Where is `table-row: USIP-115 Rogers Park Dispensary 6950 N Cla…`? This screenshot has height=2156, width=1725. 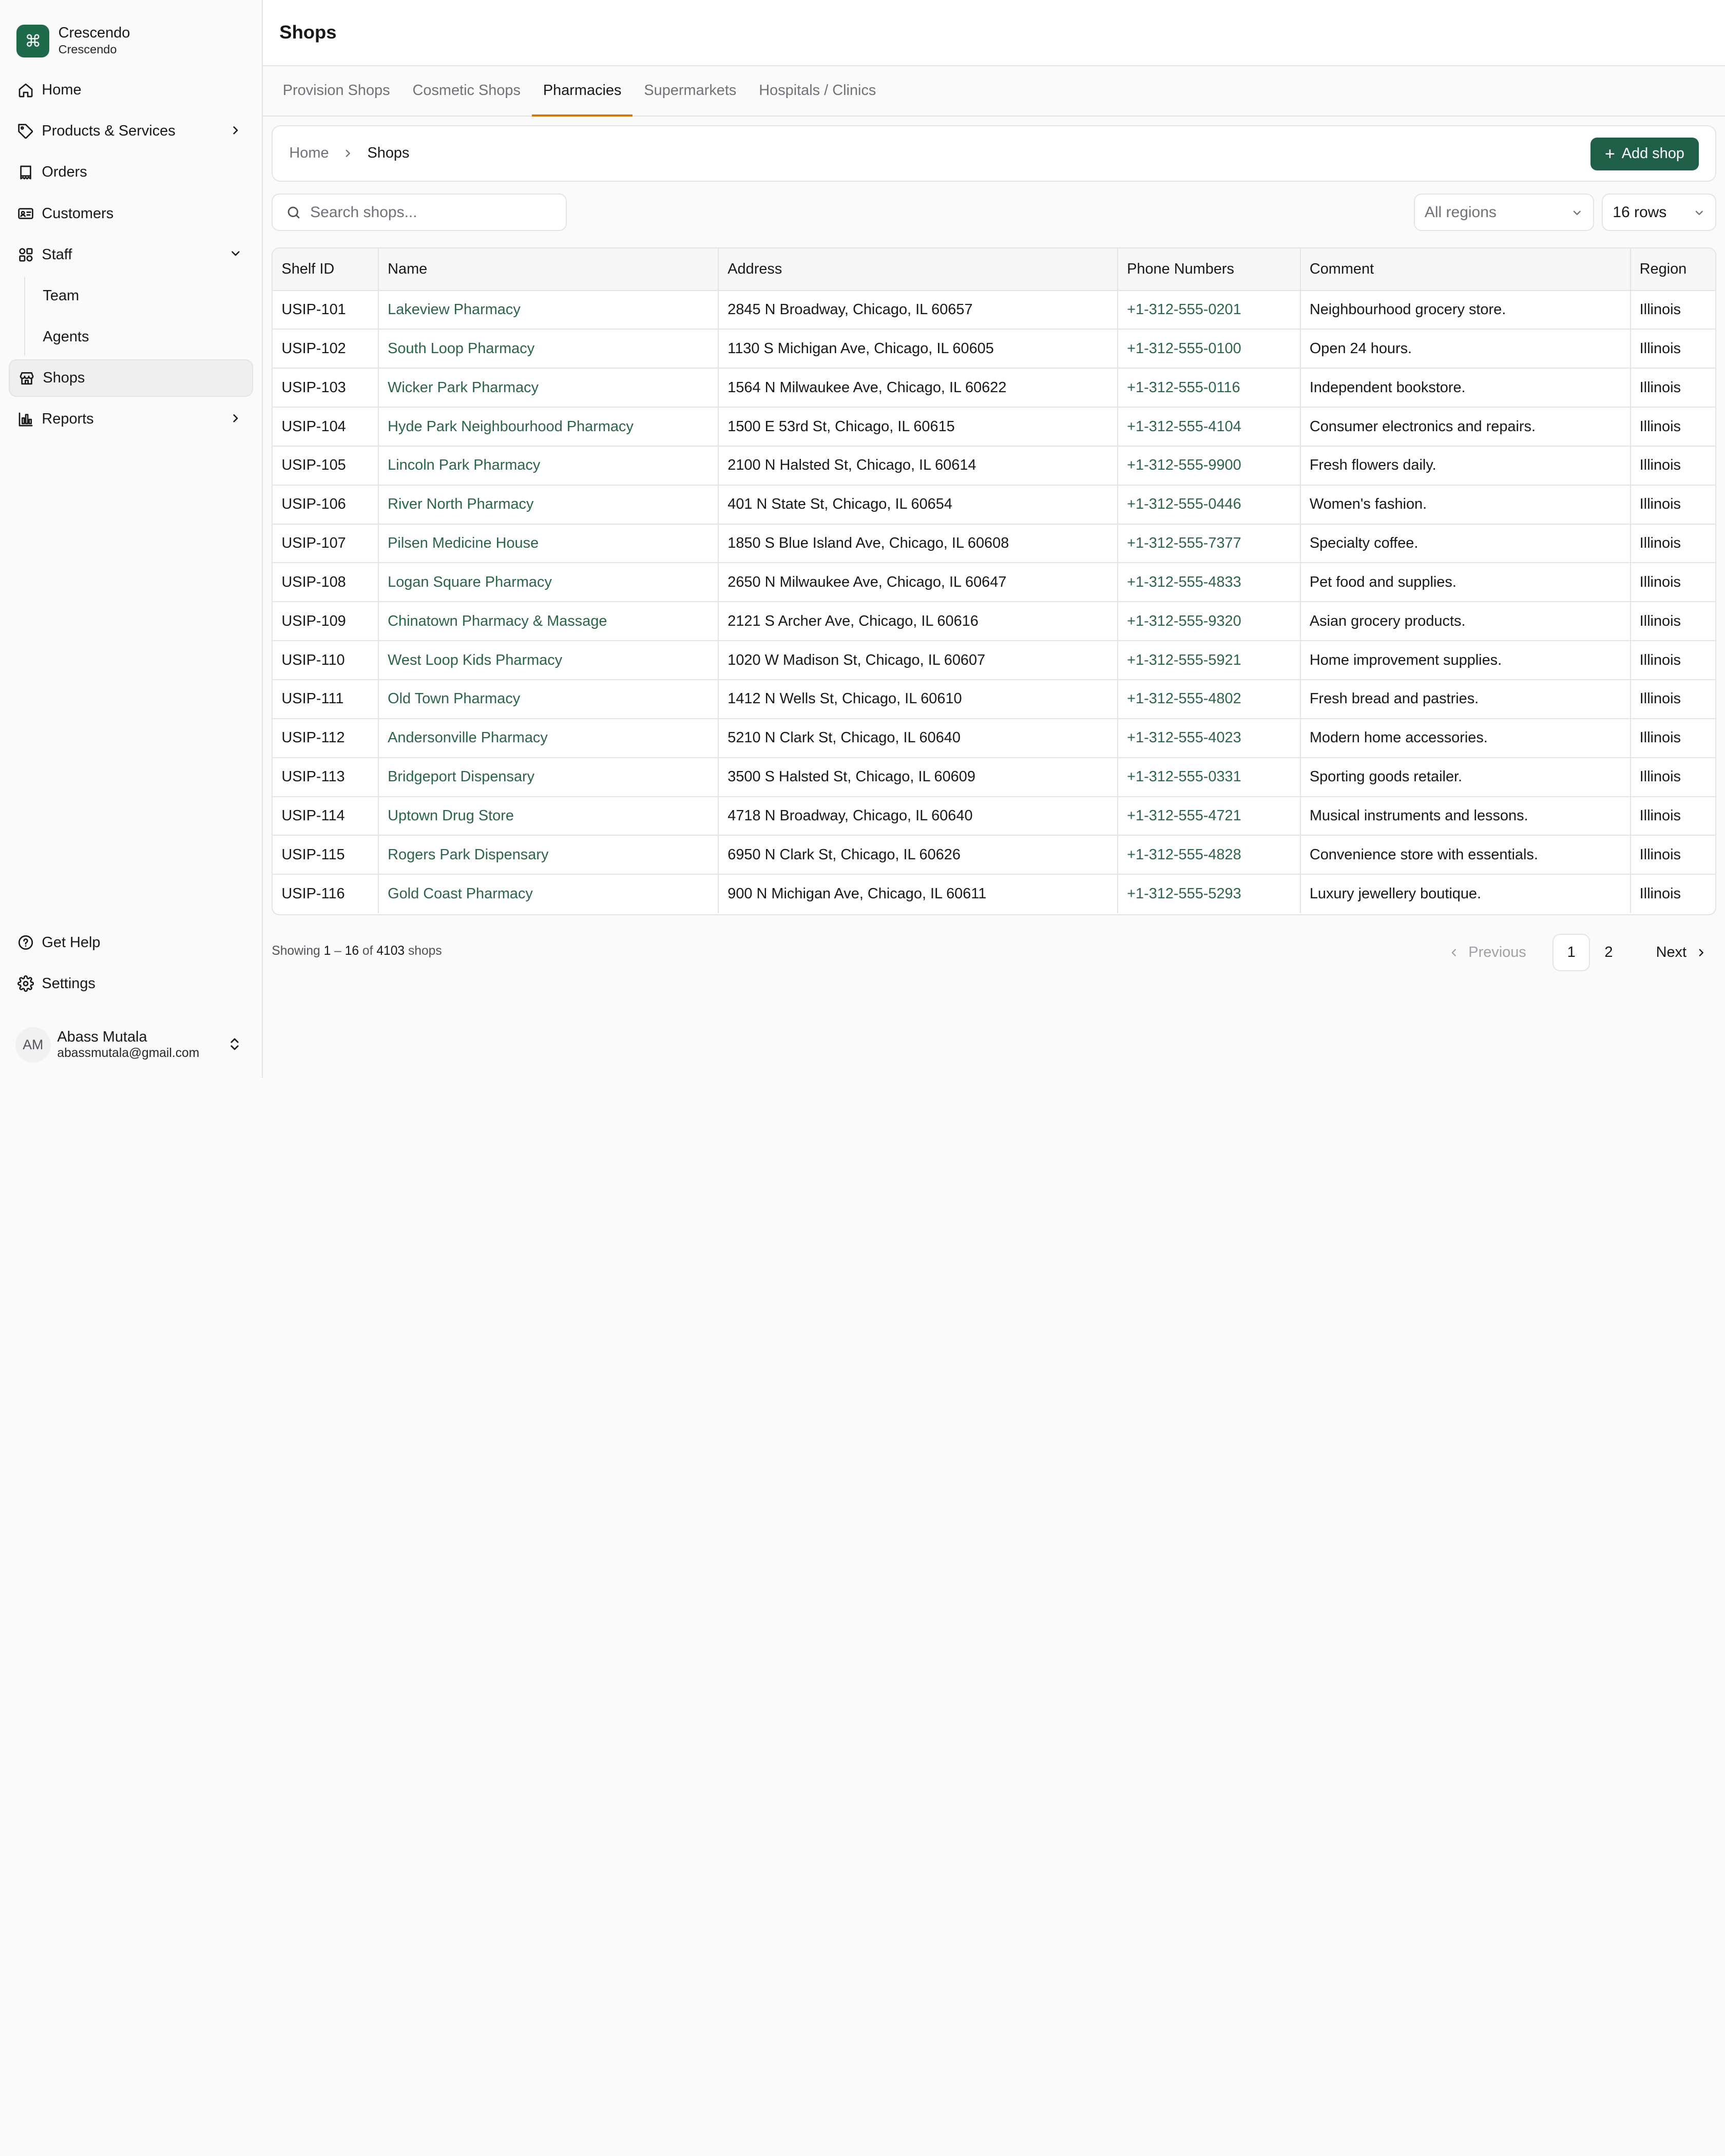 table-row: USIP-115 Rogers Park Dispensary 6950 N Cla… is located at coordinates (994, 855).